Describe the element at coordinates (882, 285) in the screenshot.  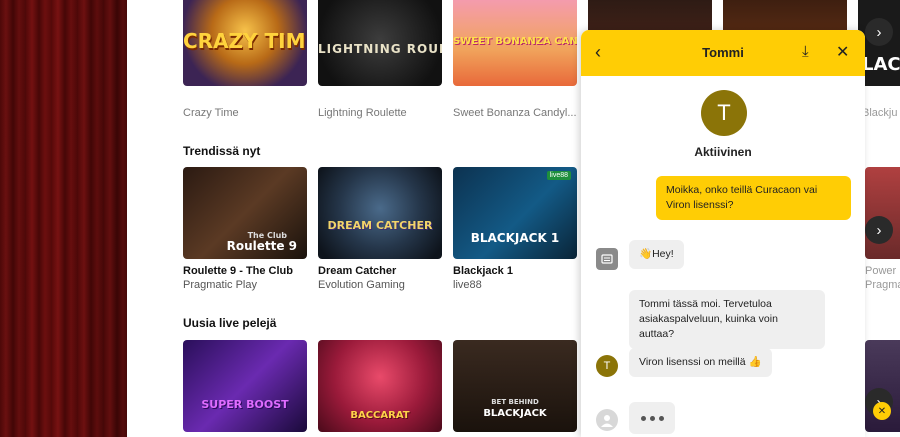
I see `game-provider: Pragmat` at that location.